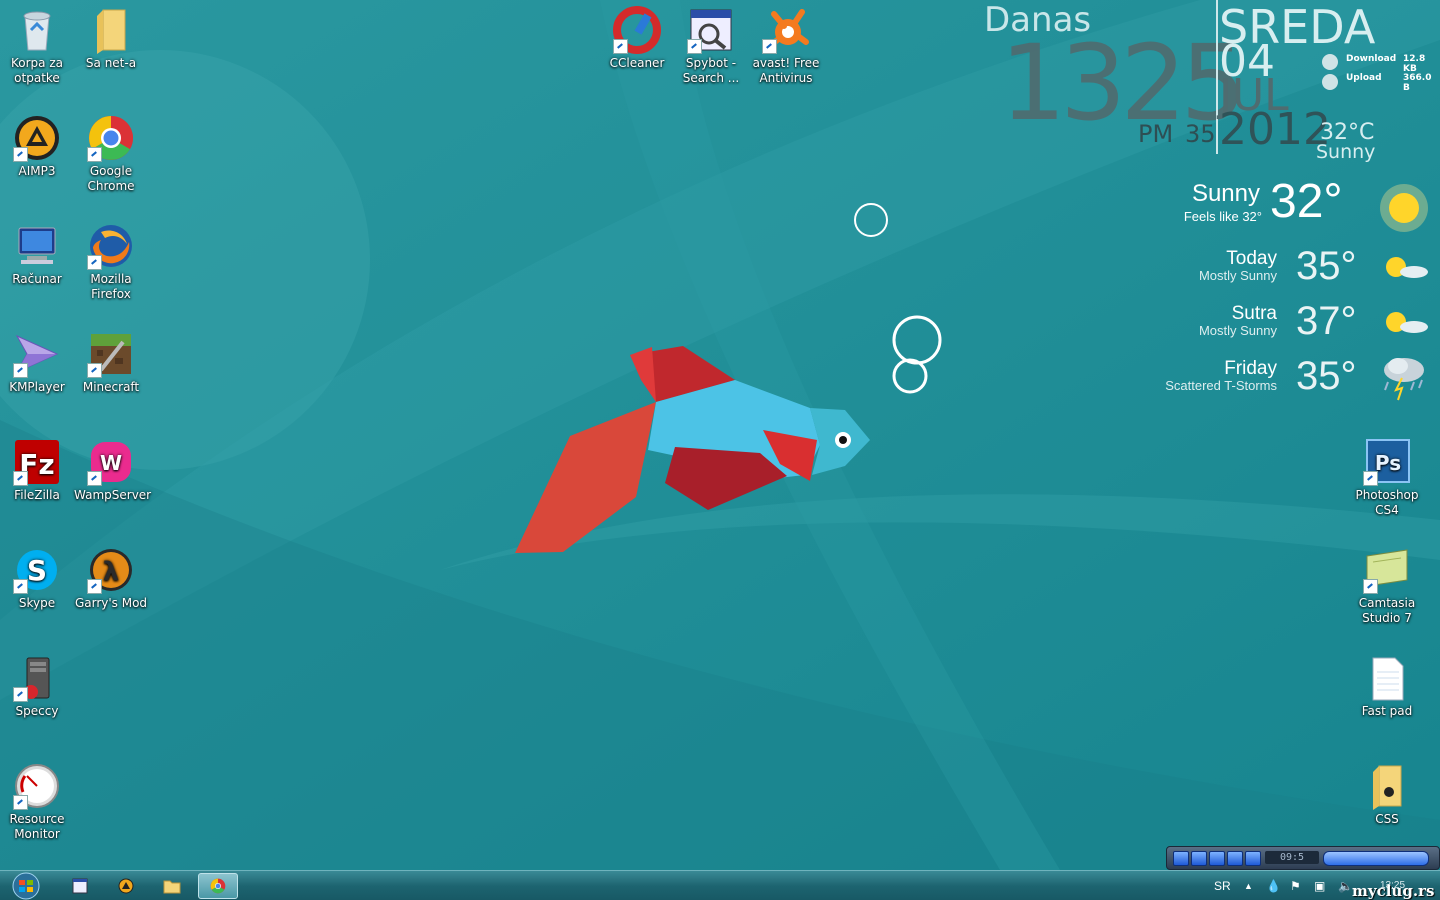 The width and height of the screenshot is (1440, 900). I want to click on desktop-icon-filezilla: Fz FileZilla, so click(37, 470).